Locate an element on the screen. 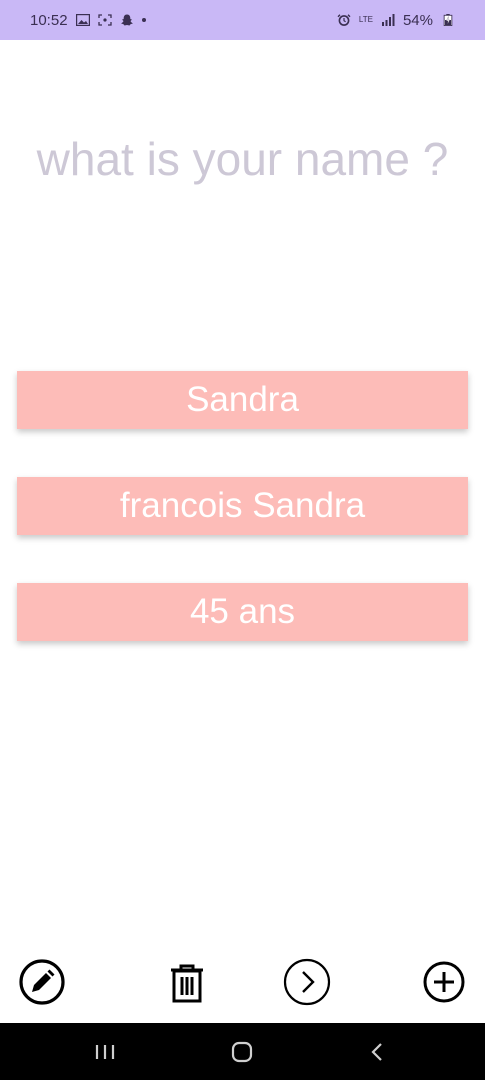  system-nav-bar is located at coordinates (242, 1051).